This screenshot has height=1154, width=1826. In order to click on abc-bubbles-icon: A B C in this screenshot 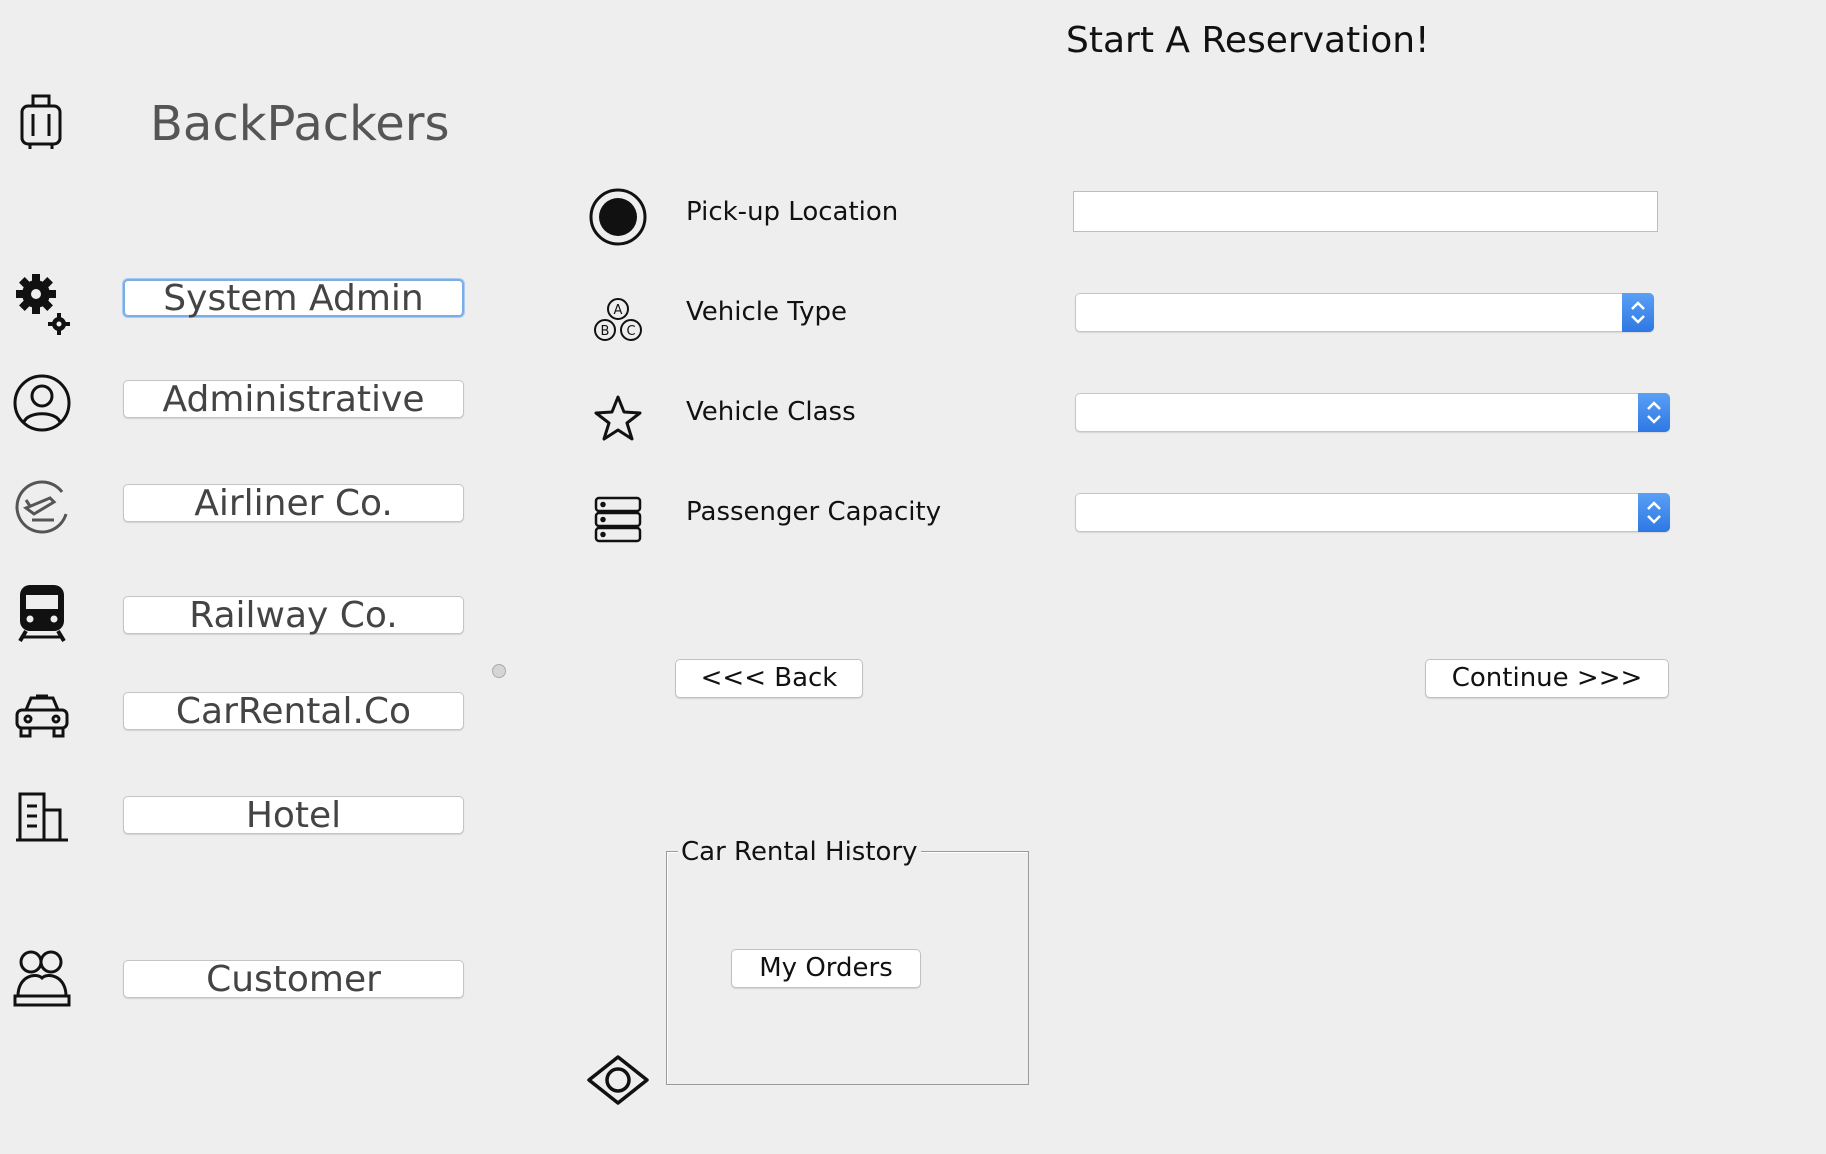, I will do `click(618, 322)`.